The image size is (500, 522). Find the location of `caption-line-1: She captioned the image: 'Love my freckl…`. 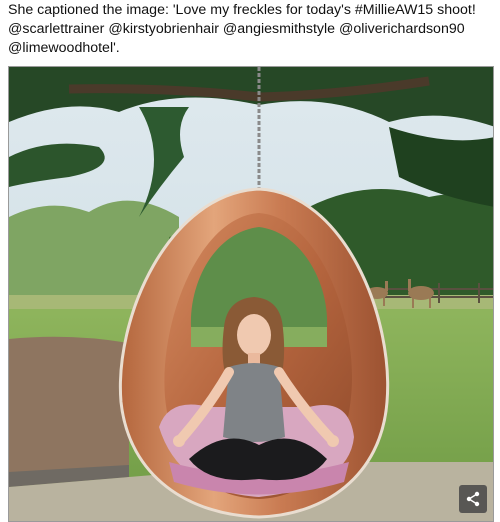

caption-line-1: She captioned the image: 'Love my freckl… is located at coordinates (242, 10).